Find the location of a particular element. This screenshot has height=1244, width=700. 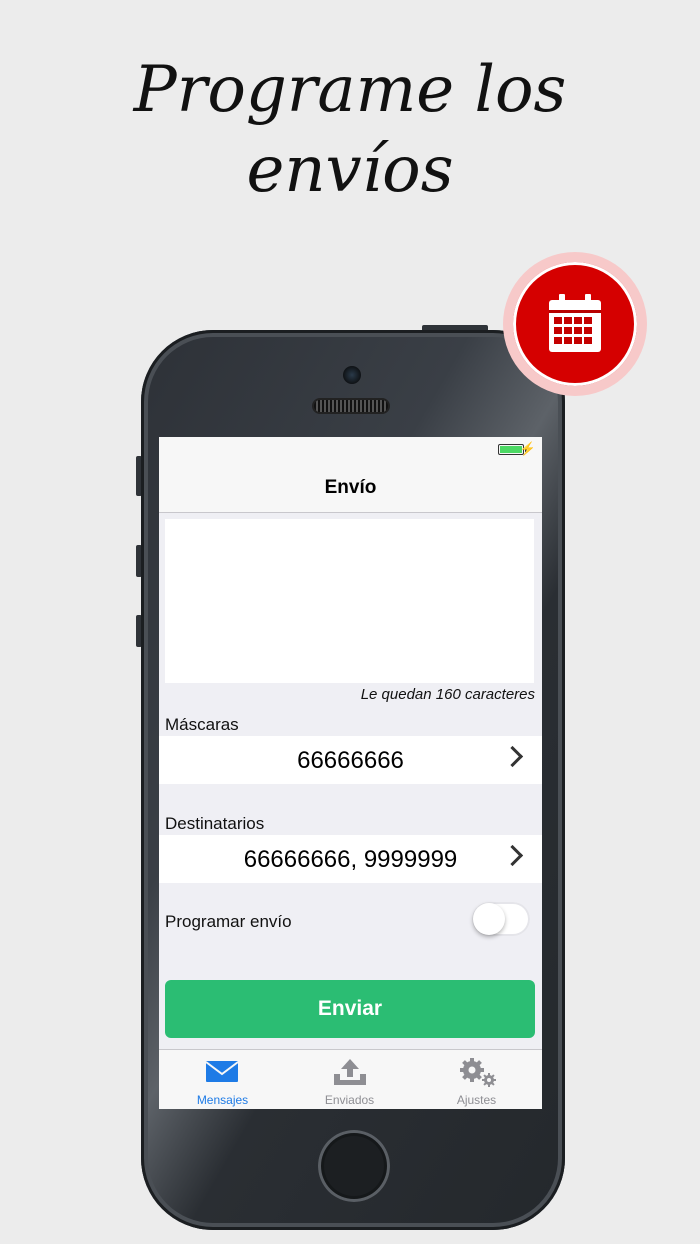

message-textarea is located at coordinates (349, 601).